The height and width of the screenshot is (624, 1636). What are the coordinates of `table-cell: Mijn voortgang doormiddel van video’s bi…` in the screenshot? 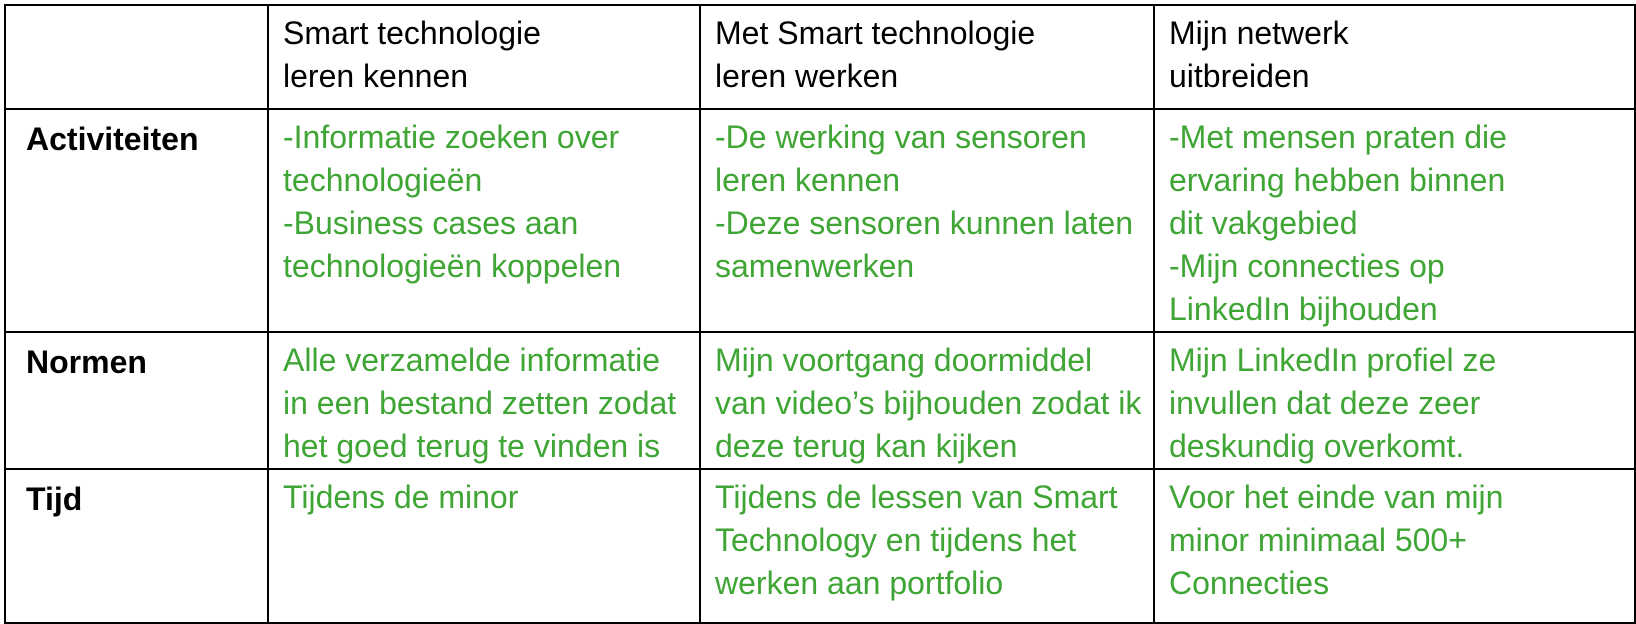 It's located at (927, 400).